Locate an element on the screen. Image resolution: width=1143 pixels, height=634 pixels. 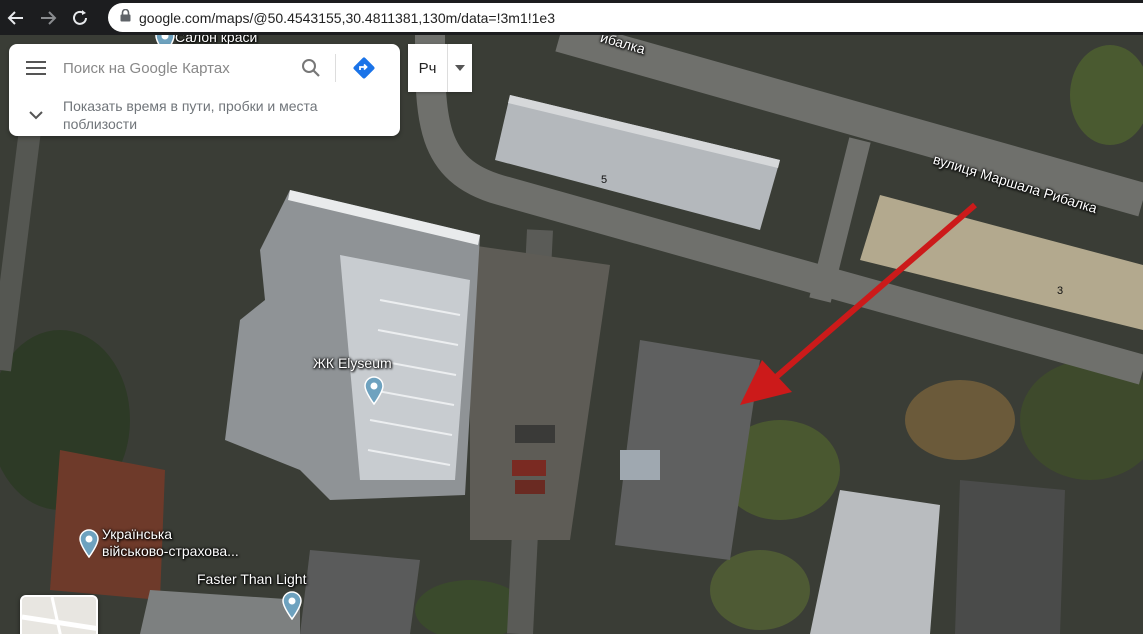
search-icon is located at coordinates (311, 68).